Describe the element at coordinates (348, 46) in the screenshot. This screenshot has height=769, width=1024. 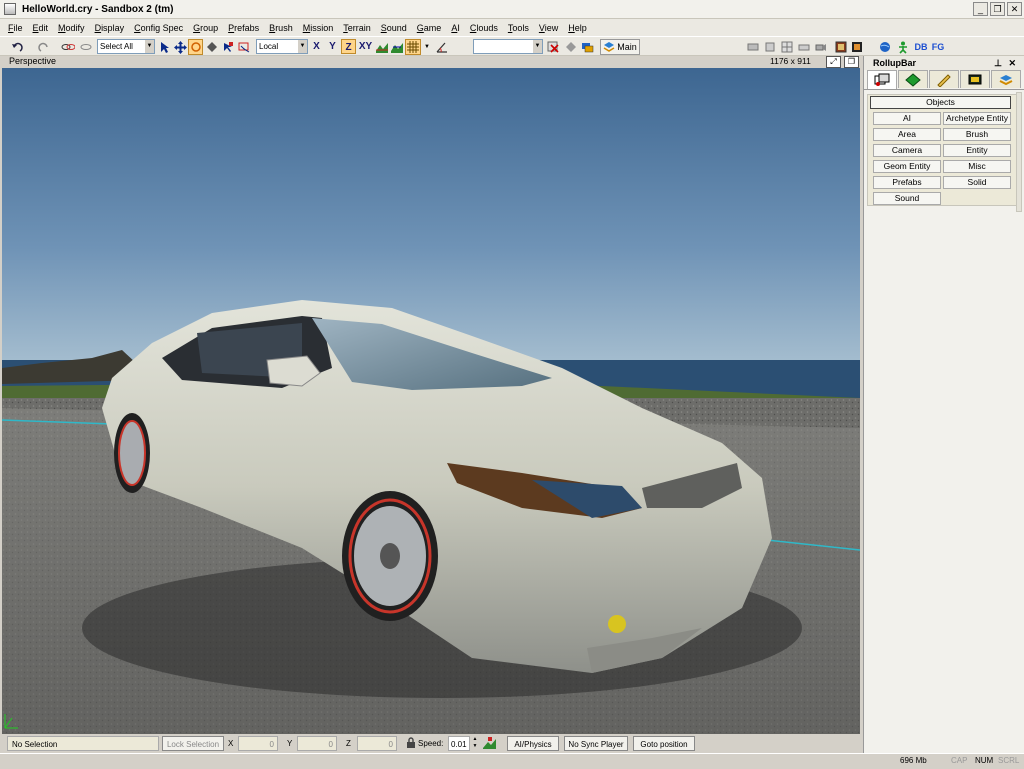
I see `axis-z-button: Z` at that location.